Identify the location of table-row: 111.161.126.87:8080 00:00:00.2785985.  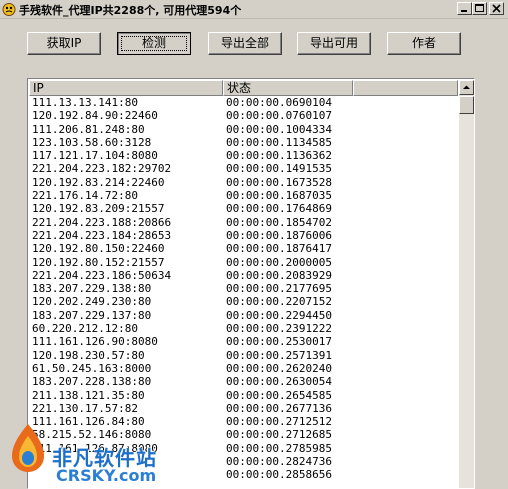
(243, 448).